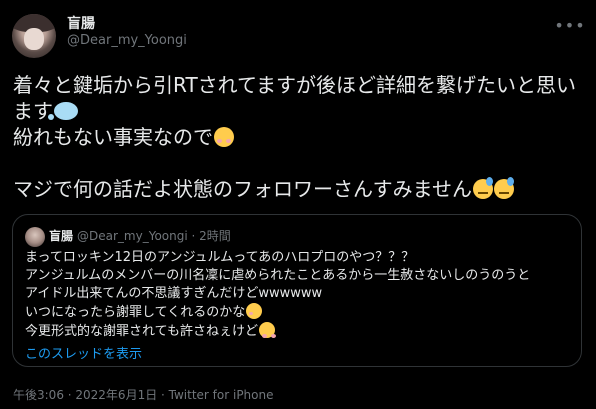 This screenshot has height=409, width=596. What do you see at coordinates (220, 257) in the screenshot?
I see `quoted-line: まってロッキン12日のアンジュルムってあのハロプロのやつ？？？` at bounding box center [220, 257].